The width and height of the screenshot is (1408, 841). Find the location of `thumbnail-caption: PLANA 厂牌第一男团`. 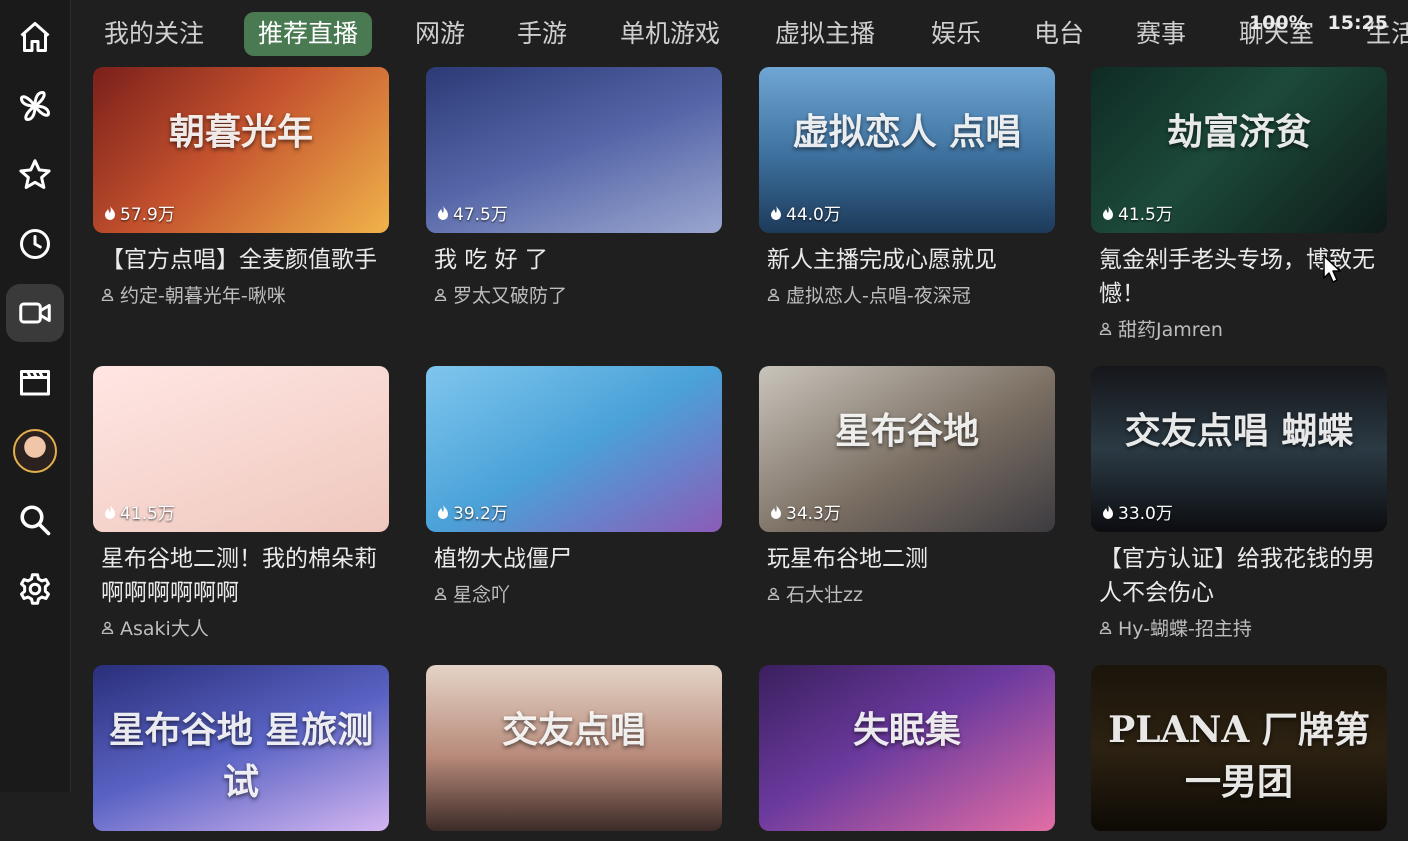

thumbnail-caption: PLANA 厂牌第一男团 is located at coordinates (1239, 756).